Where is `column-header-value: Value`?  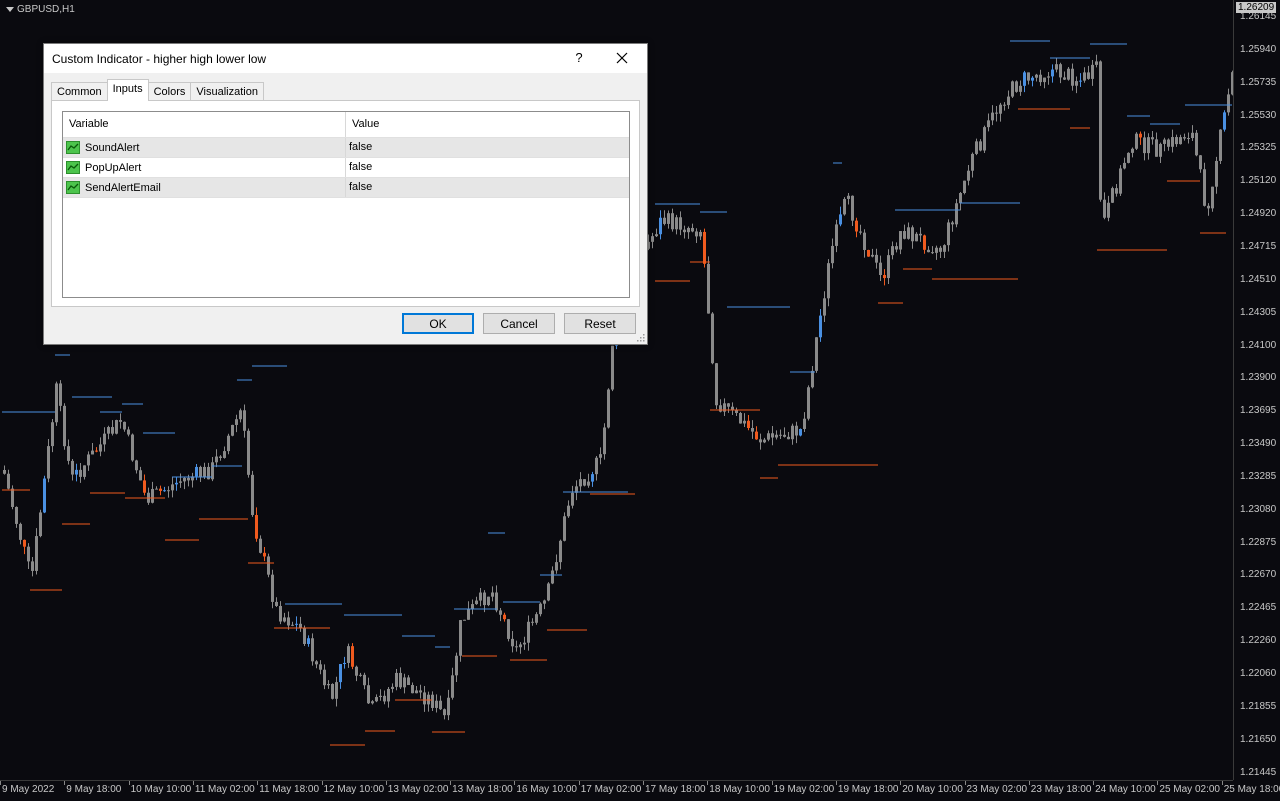 column-header-value: Value is located at coordinates (362, 124).